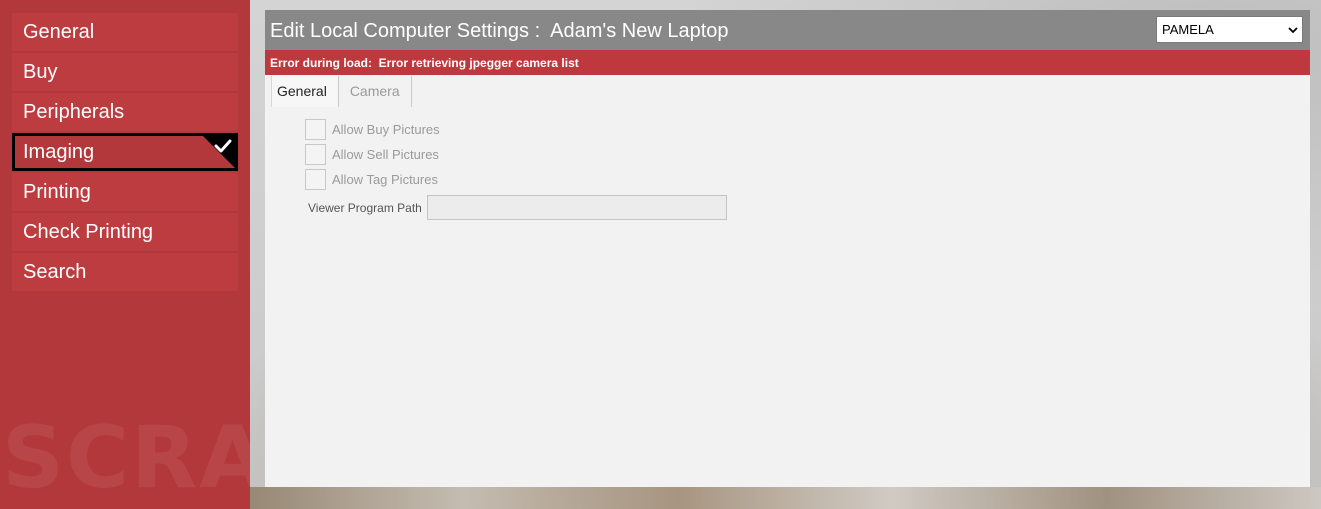 Image resolution: width=1321 pixels, height=509 pixels. I want to click on user-select-value: PAMELA, so click(1188, 29).